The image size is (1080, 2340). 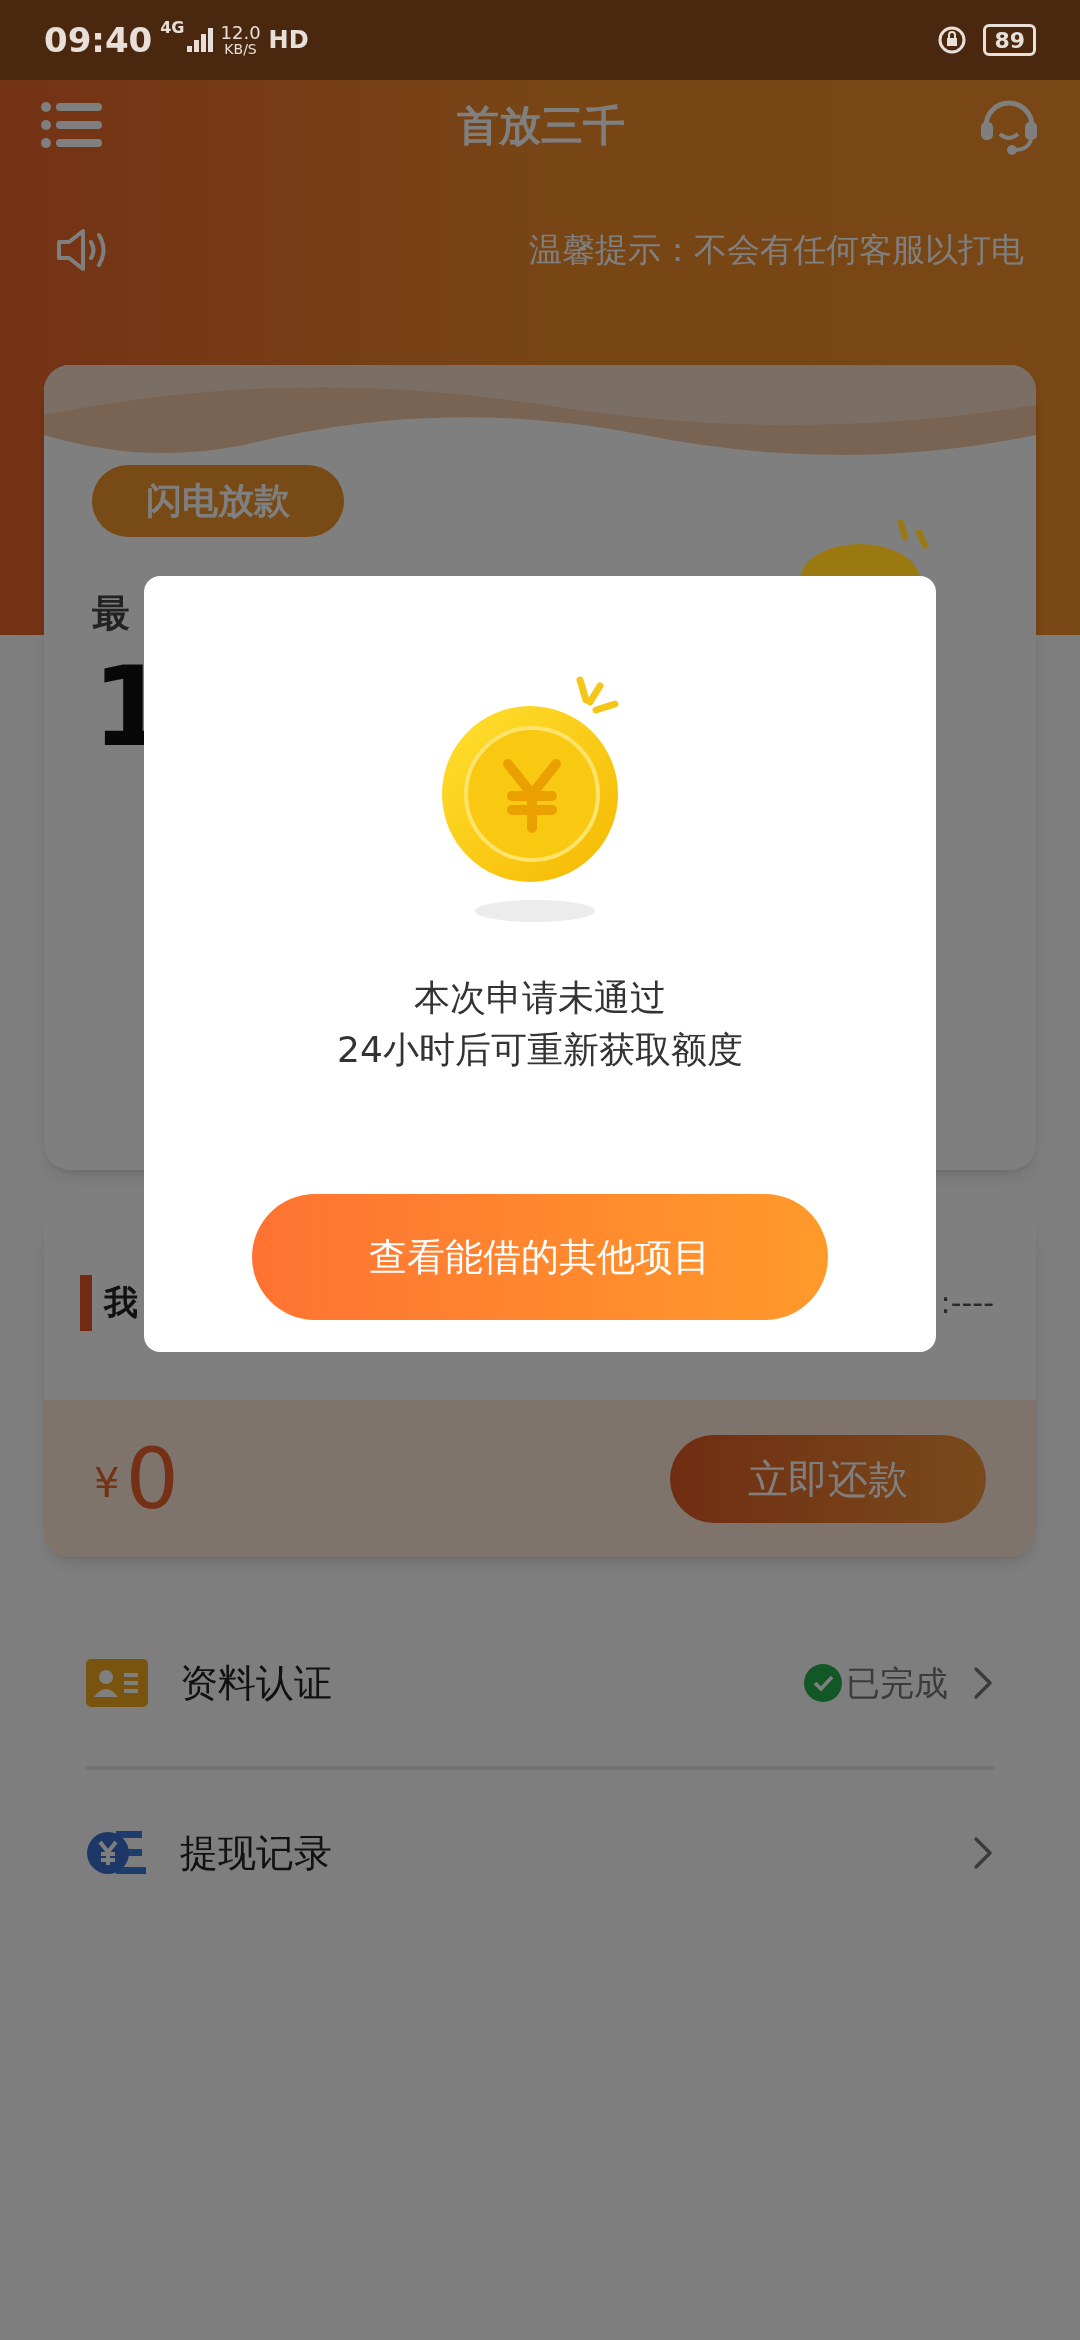 I want to click on repay-date: :----, so click(x=967, y=1303).